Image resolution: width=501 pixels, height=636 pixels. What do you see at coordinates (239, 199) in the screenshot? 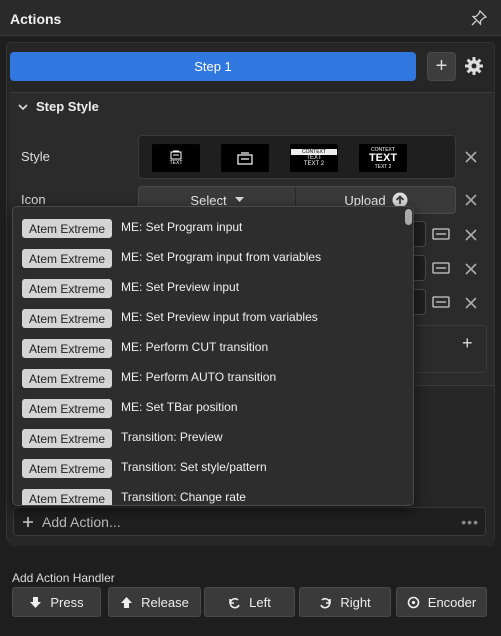
I see `caret-down-icon` at bounding box center [239, 199].